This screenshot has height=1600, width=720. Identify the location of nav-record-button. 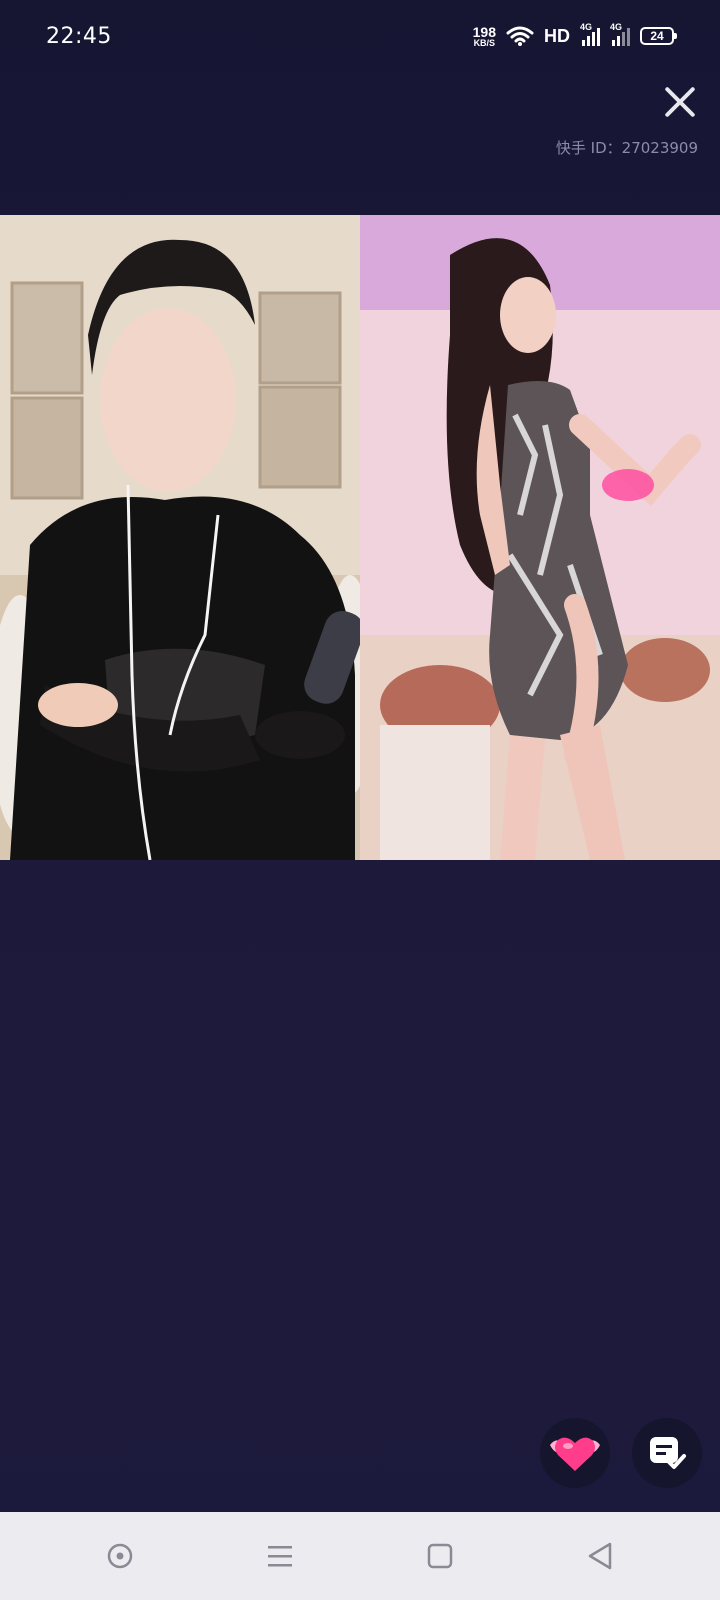
(120, 1556).